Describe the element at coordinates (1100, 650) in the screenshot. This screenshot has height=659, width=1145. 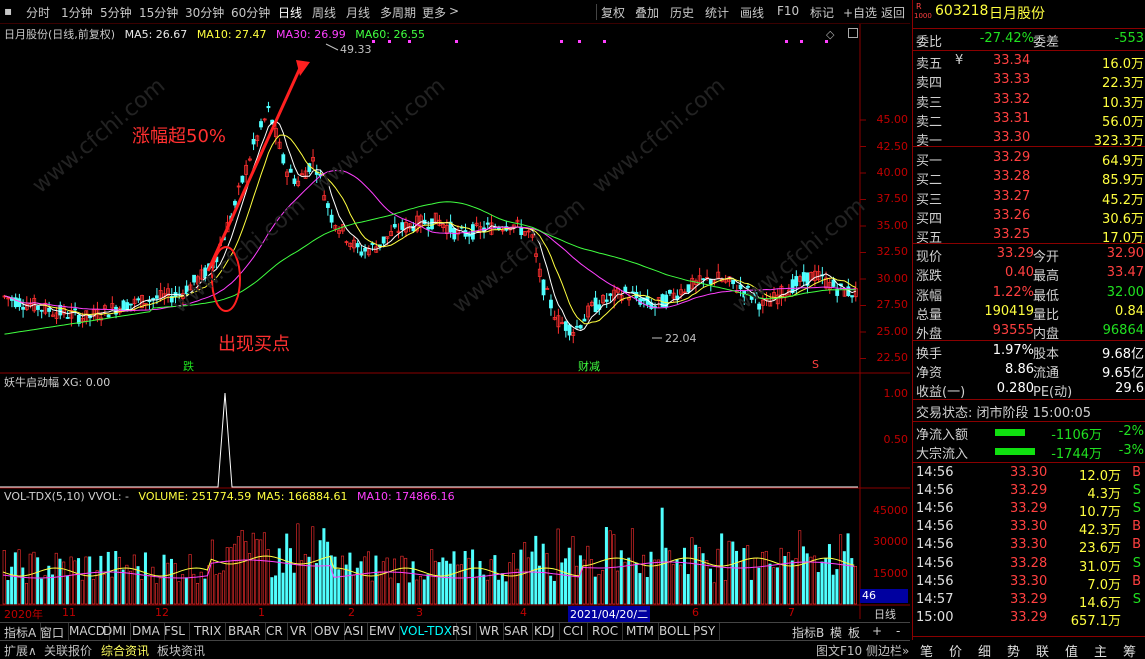
I see `side-tab: 主` at that location.